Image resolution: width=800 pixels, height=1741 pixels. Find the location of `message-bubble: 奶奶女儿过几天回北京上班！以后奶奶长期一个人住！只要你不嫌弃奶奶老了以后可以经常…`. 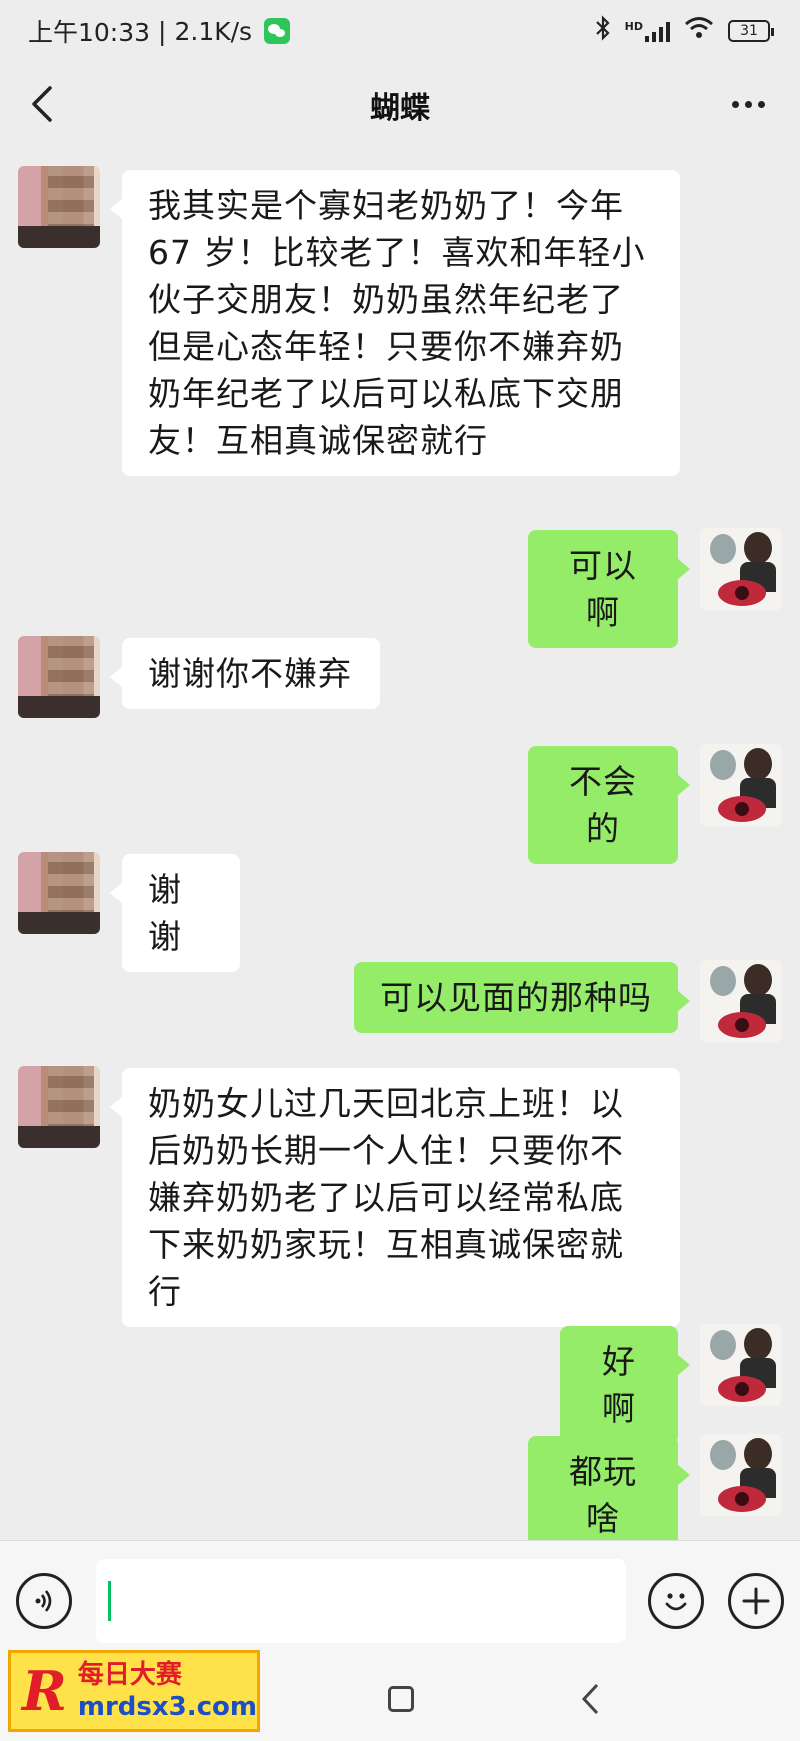

message-bubble: 奶奶女儿过几天回北京上班！以后奶奶长期一个人住！只要你不嫌弃奶奶老了以后可以经常… is located at coordinates (395, 1197).